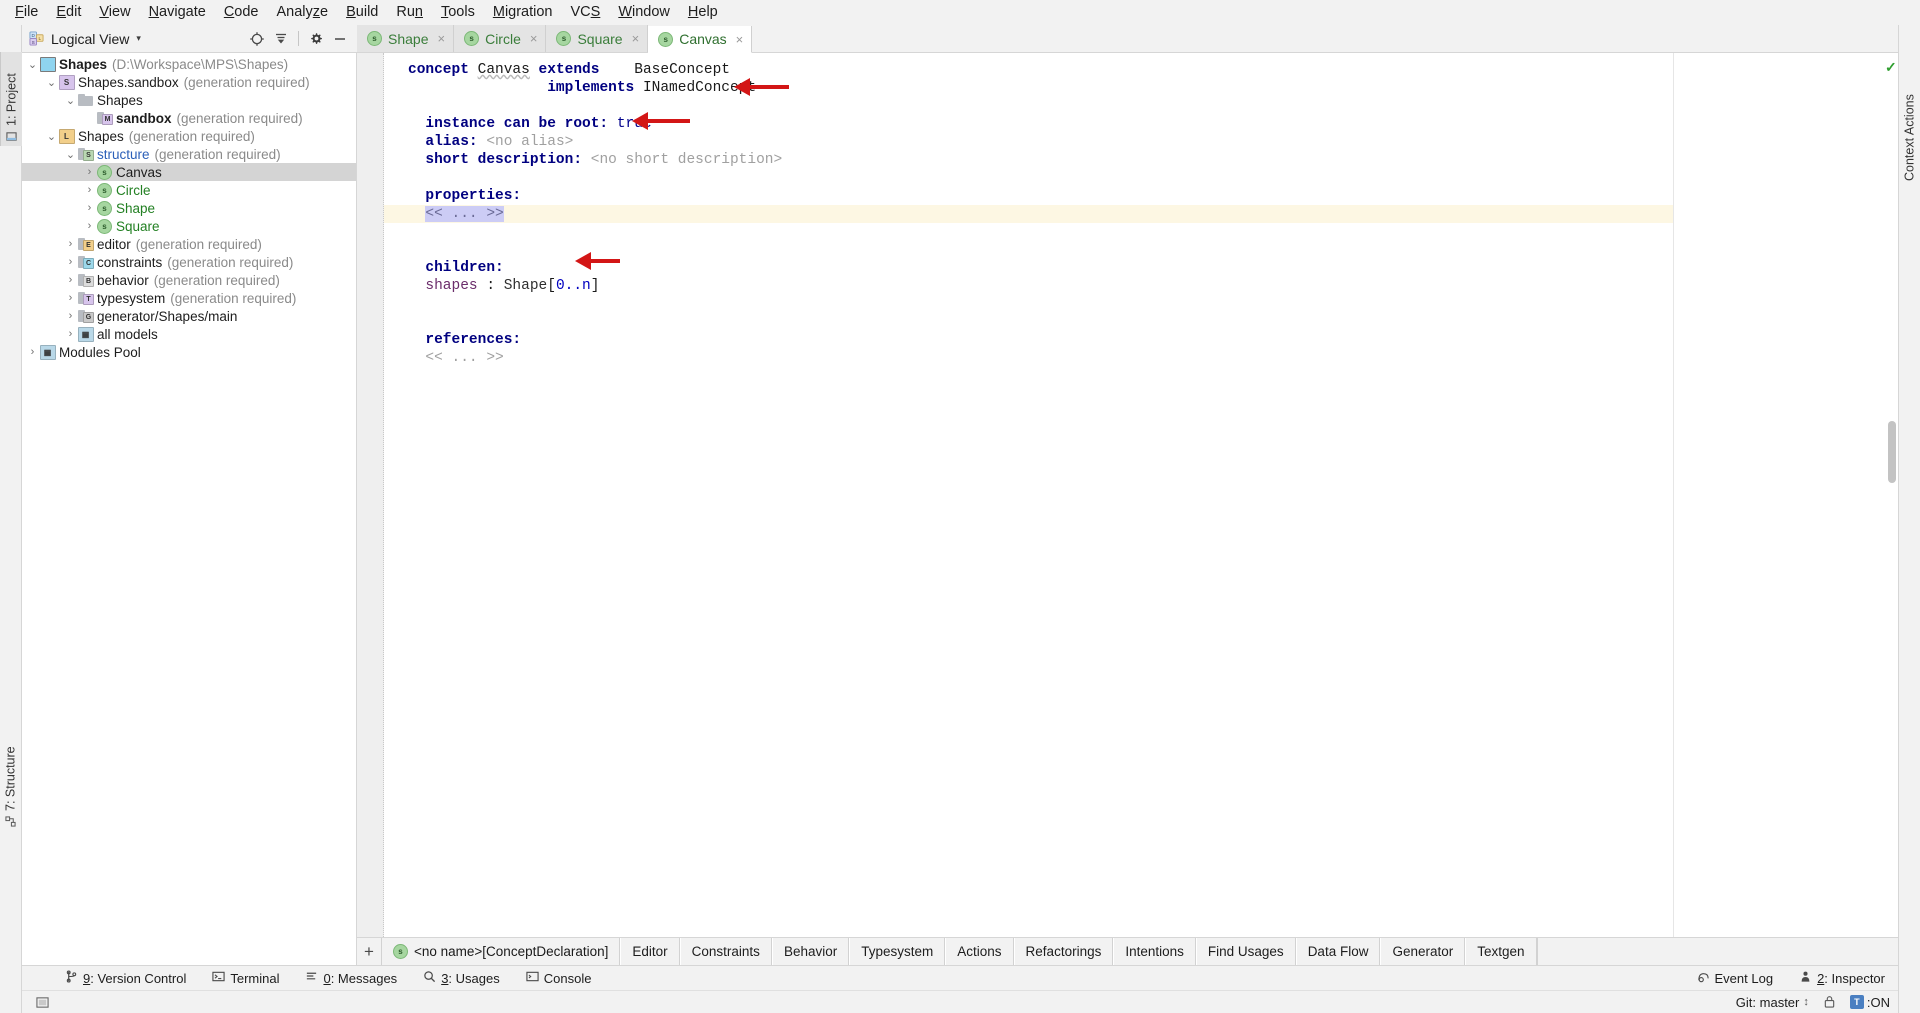 This screenshot has height=1013, width=1920. What do you see at coordinates (189, 64) in the screenshot?
I see `tree-row: ⌄ Shapes (D:\Workspace\MPS\Shapes)` at bounding box center [189, 64].